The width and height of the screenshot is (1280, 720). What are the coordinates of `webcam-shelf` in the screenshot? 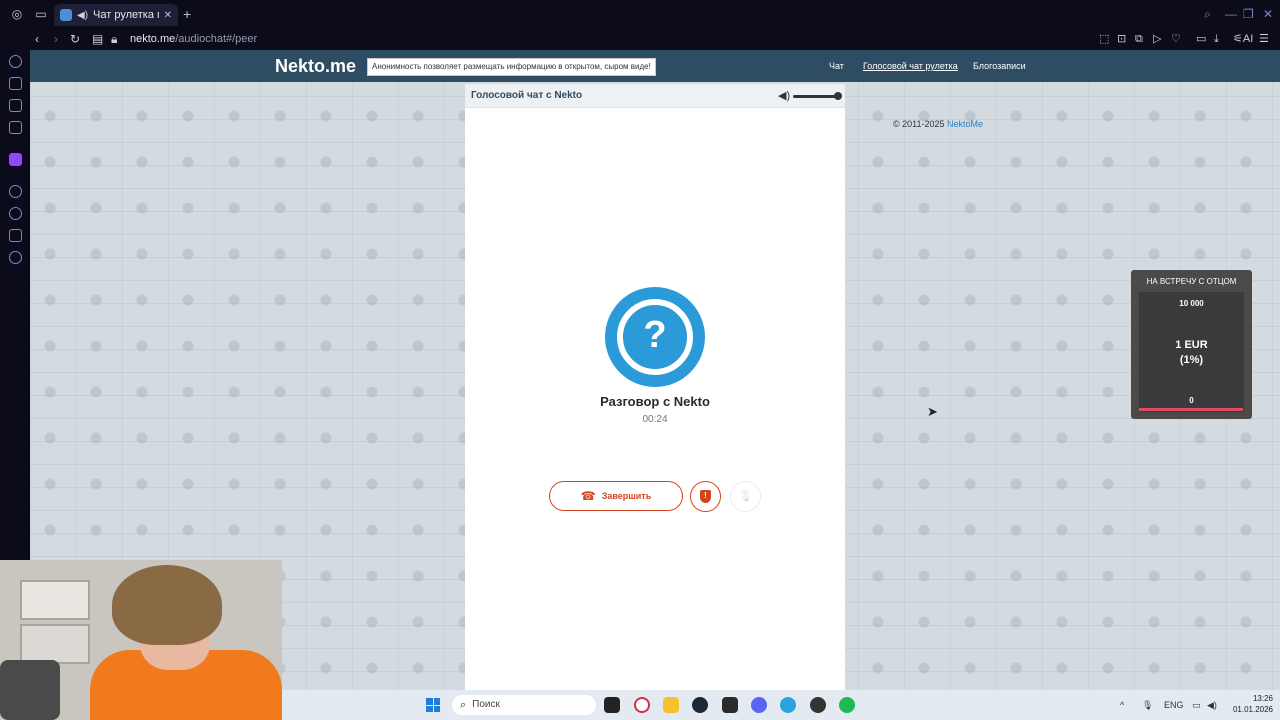 It's located at (55, 600).